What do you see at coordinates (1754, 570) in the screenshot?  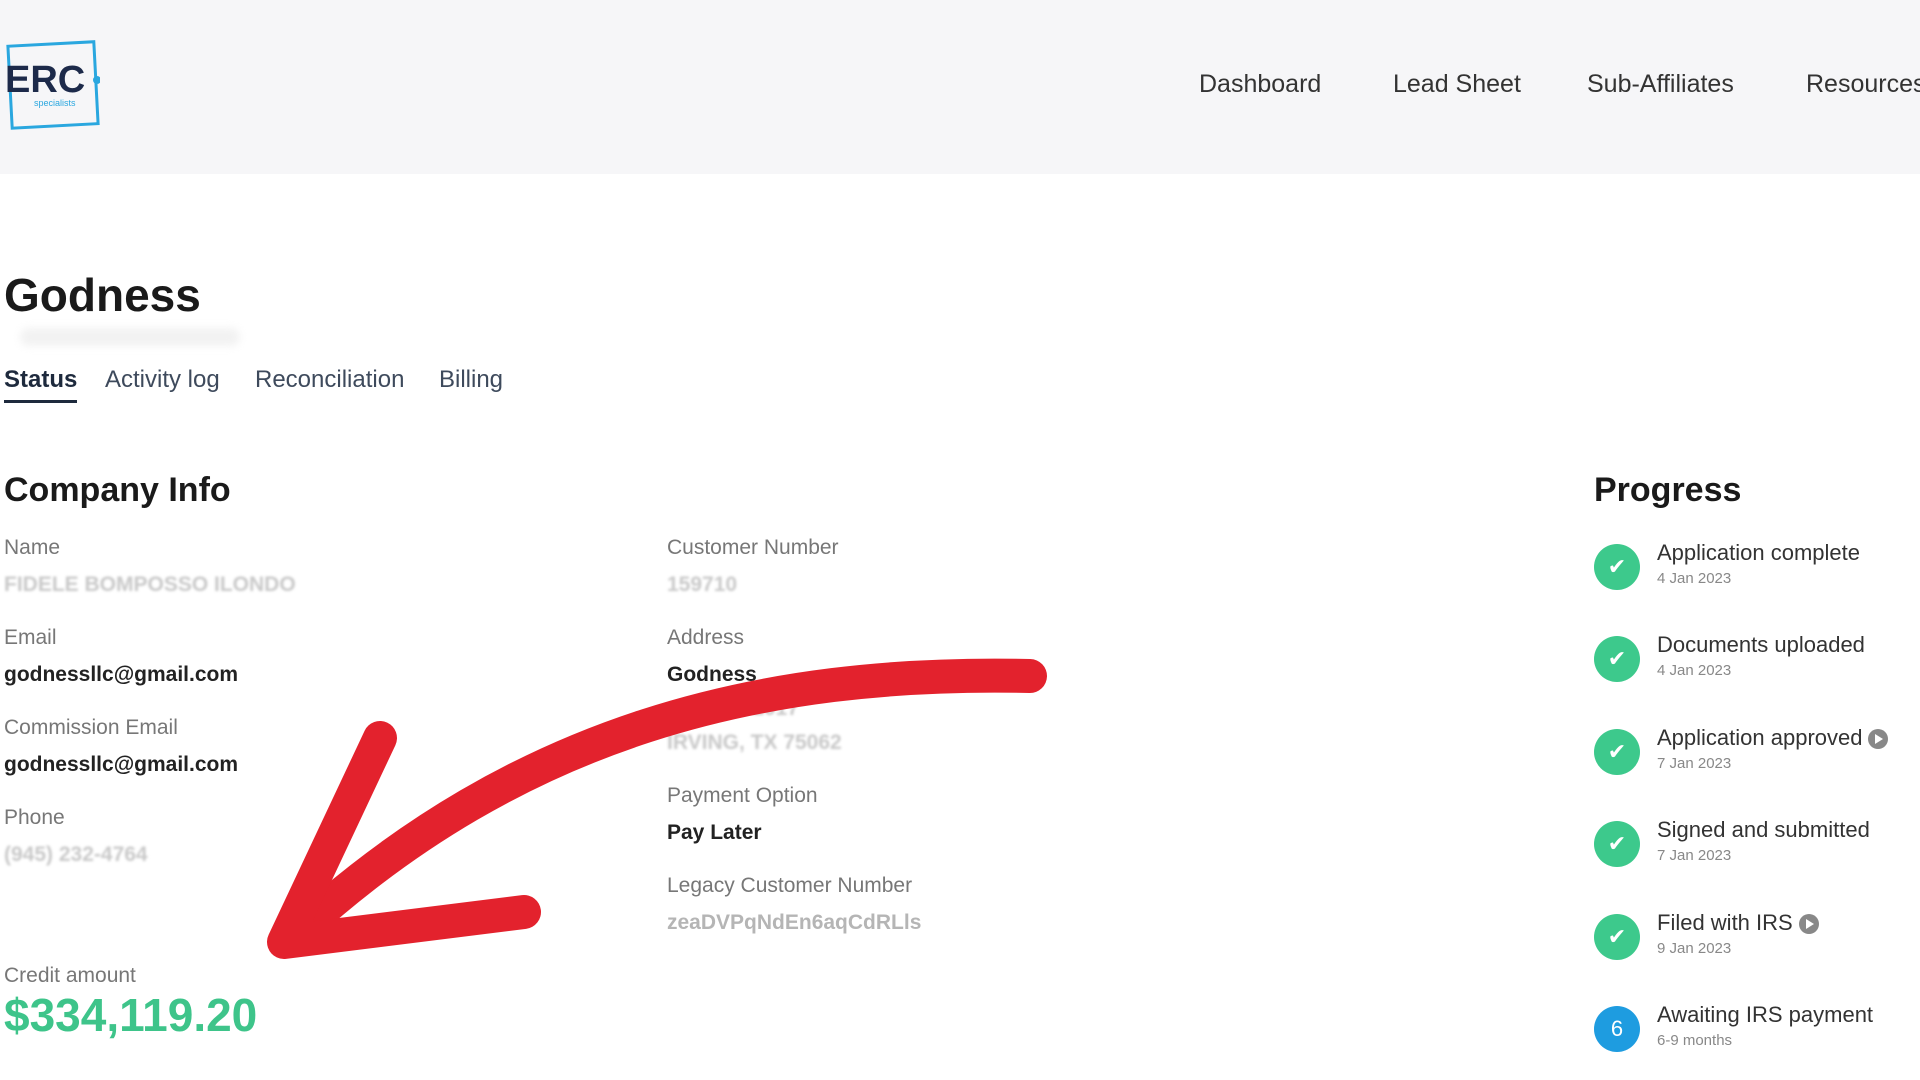 I see `progress-step: ✔ Application complete 4 Jan 2023` at bounding box center [1754, 570].